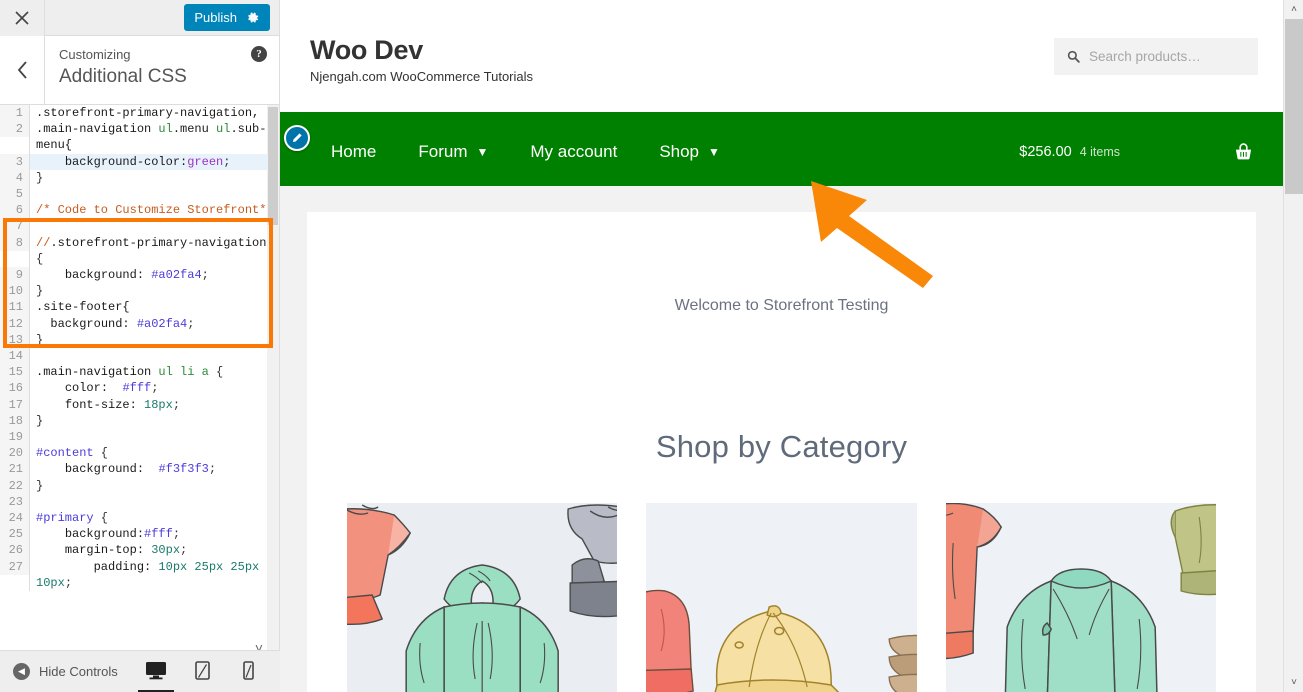  I want to click on help-icon: ?, so click(259, 54).